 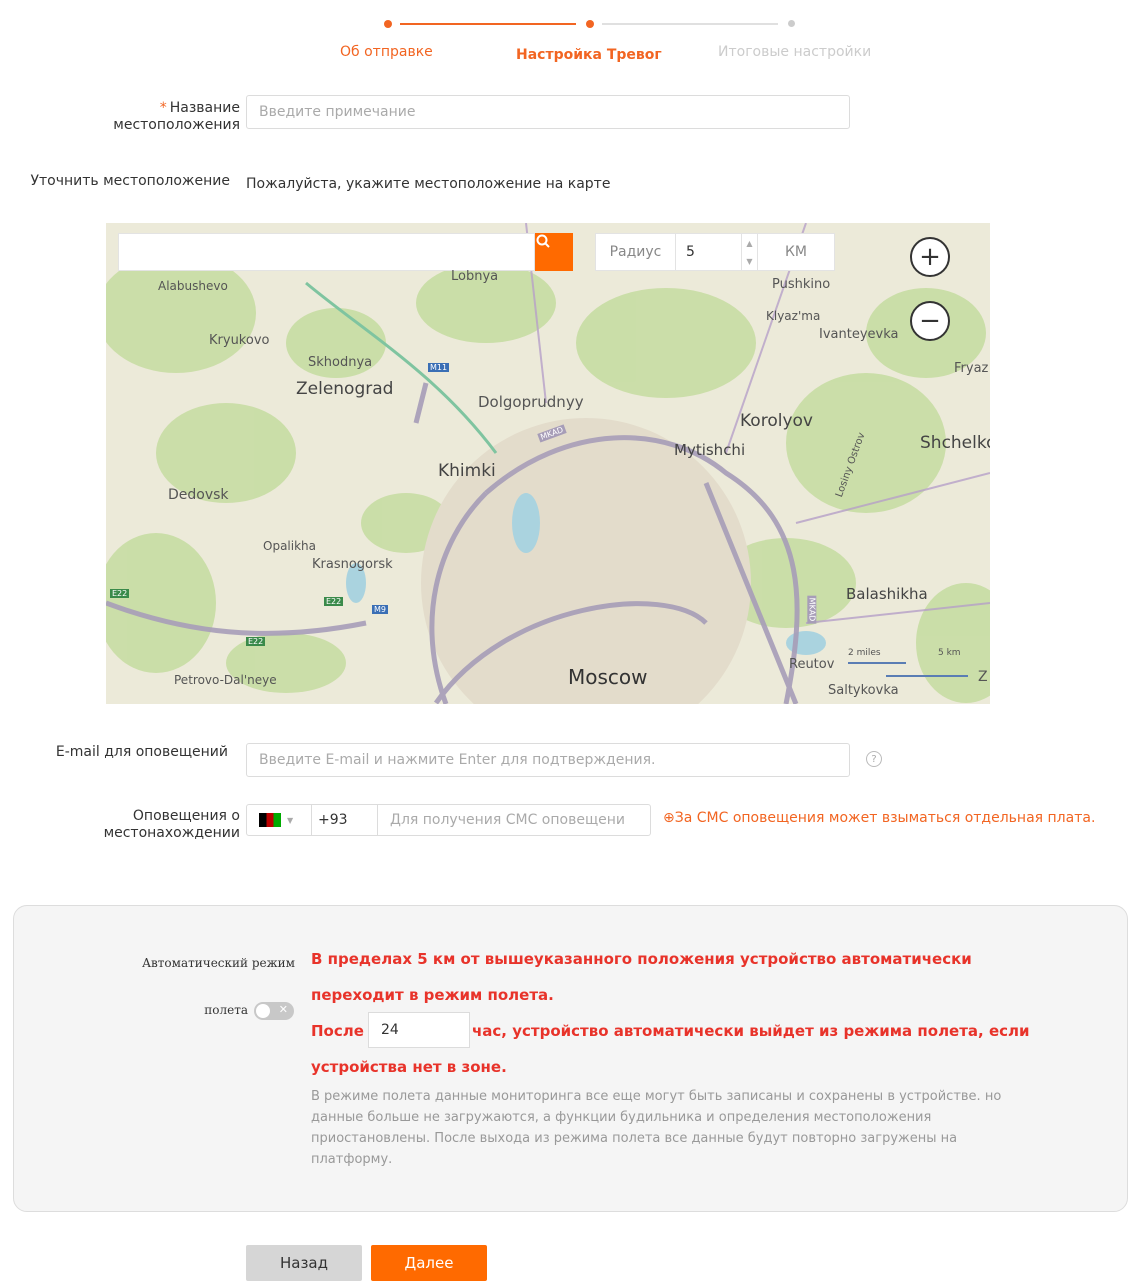 I want to click on map-place-label: Khimki, so click(x=467, y=471).